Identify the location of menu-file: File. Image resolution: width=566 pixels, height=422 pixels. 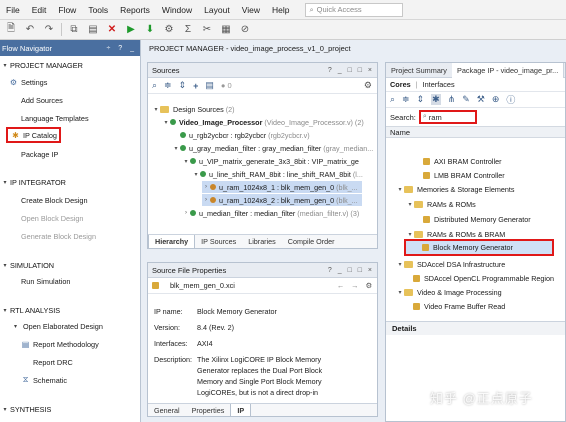
(13, 10).